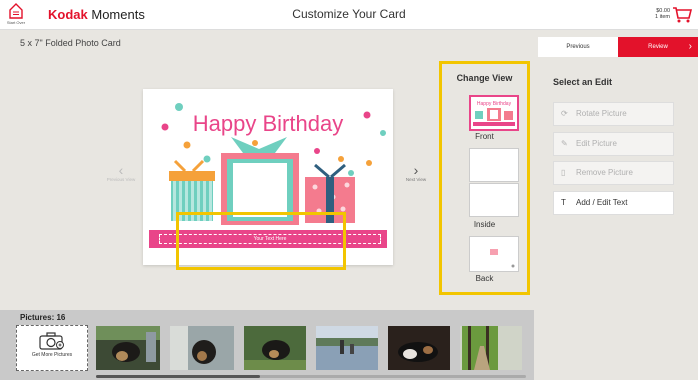 The image size is (698, 380). I want to click on brand-kodak: Kodak, so click(68, 14).